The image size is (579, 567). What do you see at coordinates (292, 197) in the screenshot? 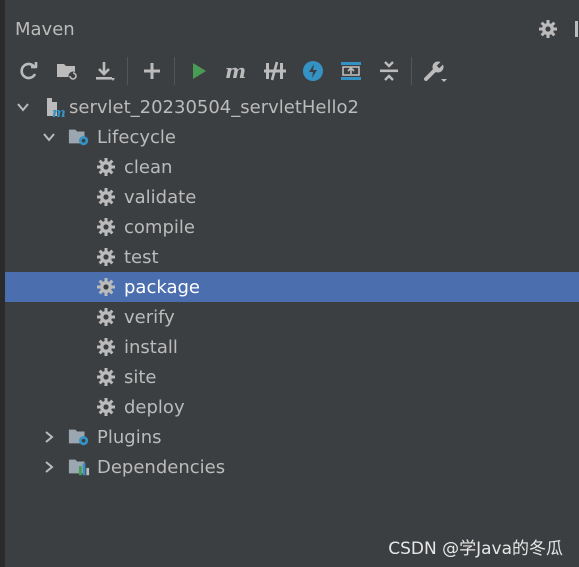
I see `lifecycle-goal-validate: validate` at bounding box center [292, 197].